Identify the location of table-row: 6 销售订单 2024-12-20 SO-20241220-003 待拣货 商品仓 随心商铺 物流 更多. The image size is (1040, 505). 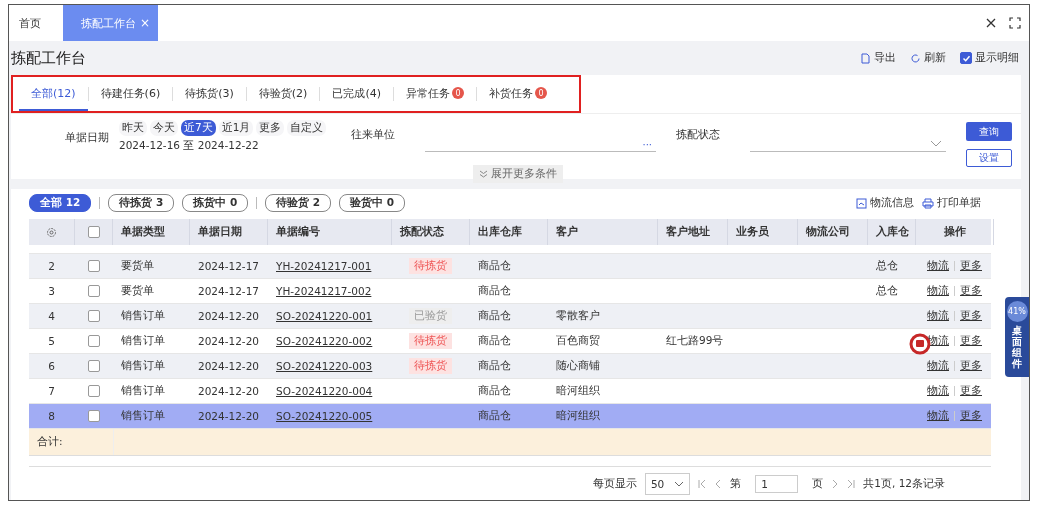
(510, 366).